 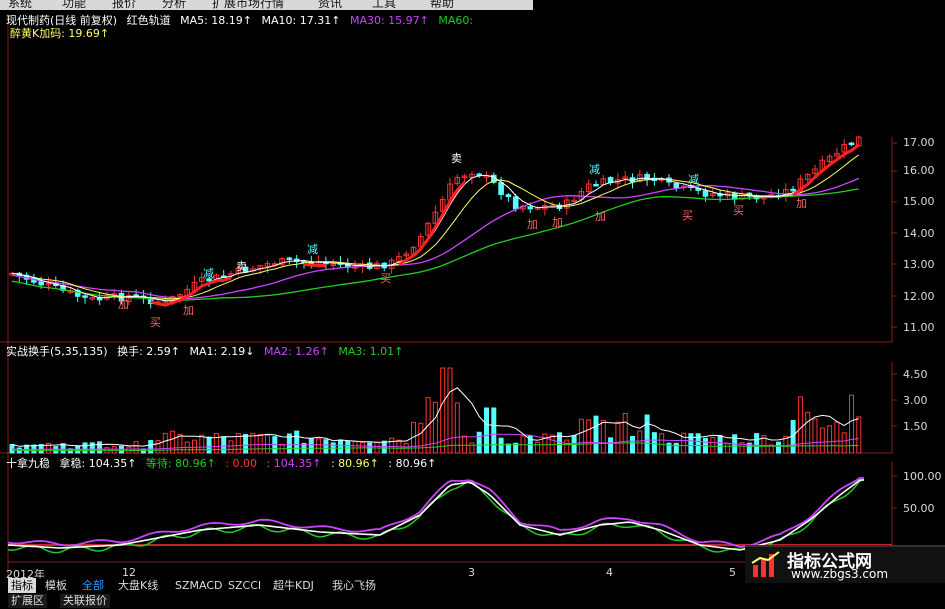 I want to click on tab-template: 模板, so click(x=56, y=585).